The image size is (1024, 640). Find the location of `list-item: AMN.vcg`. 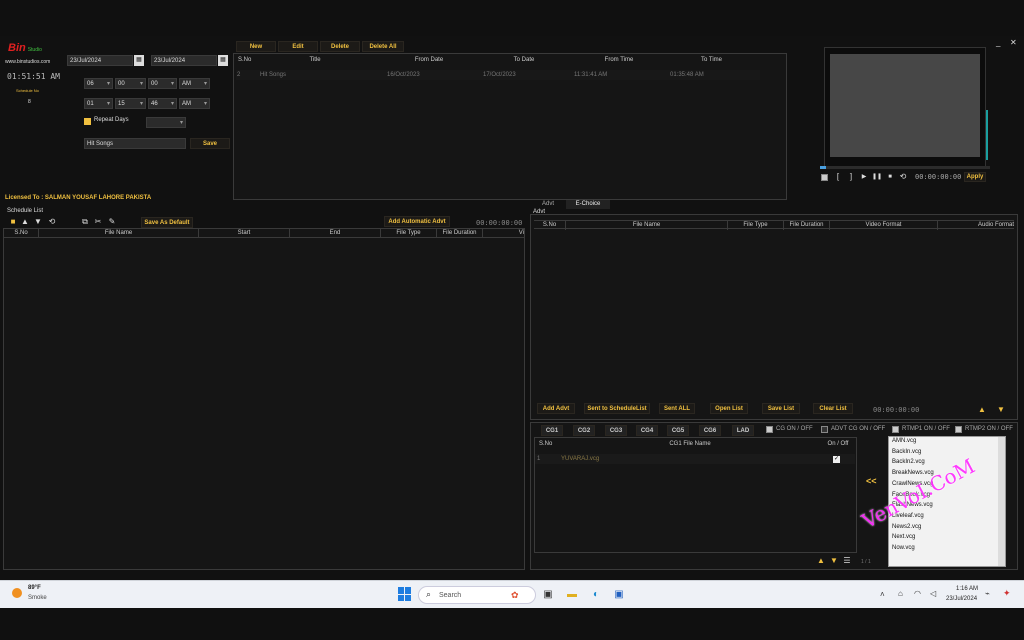

list-item: AMN.vcg is located at coordinates (904, 441).